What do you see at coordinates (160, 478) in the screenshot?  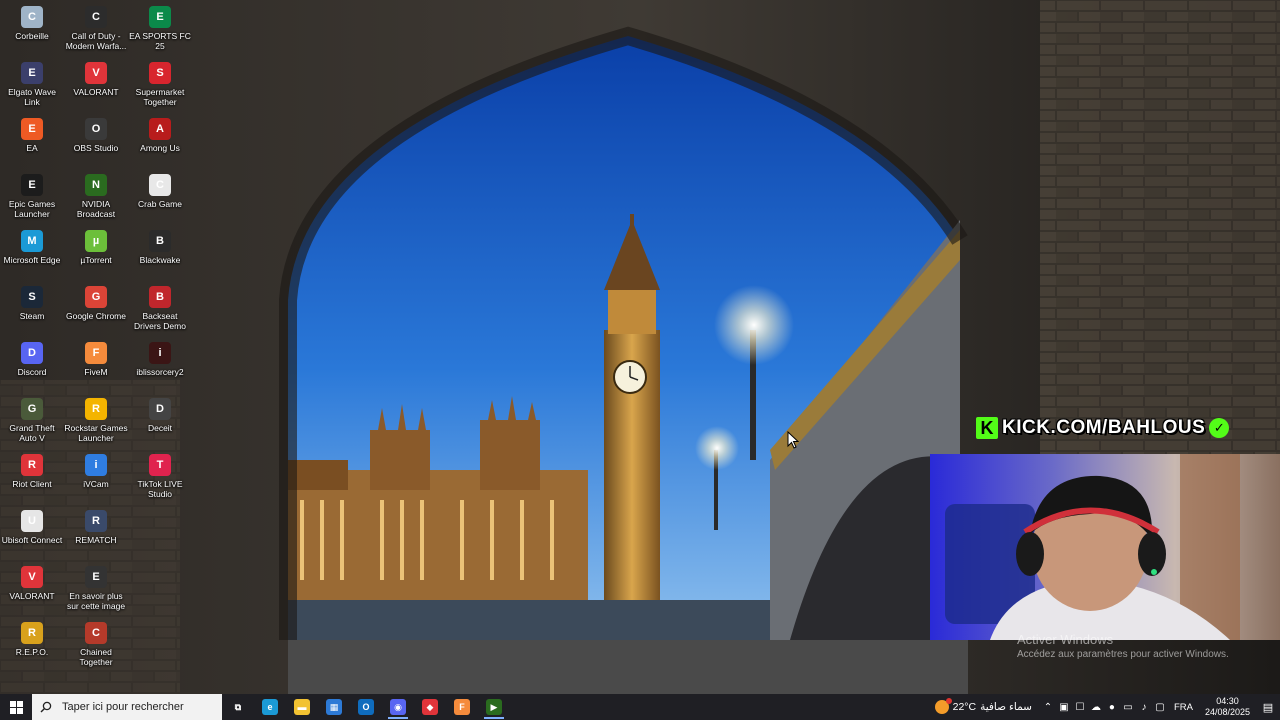 I see `desktop-icon: T TikTok LIVE Studio` at bounding box center [160, 478].